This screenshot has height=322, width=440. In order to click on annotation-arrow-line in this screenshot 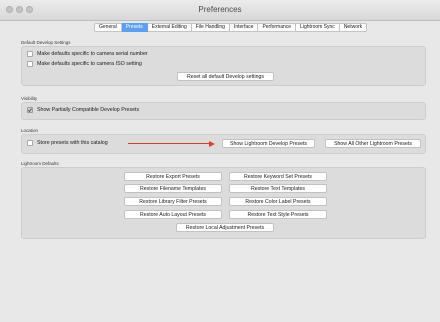, I will do `click(169, 143)`.